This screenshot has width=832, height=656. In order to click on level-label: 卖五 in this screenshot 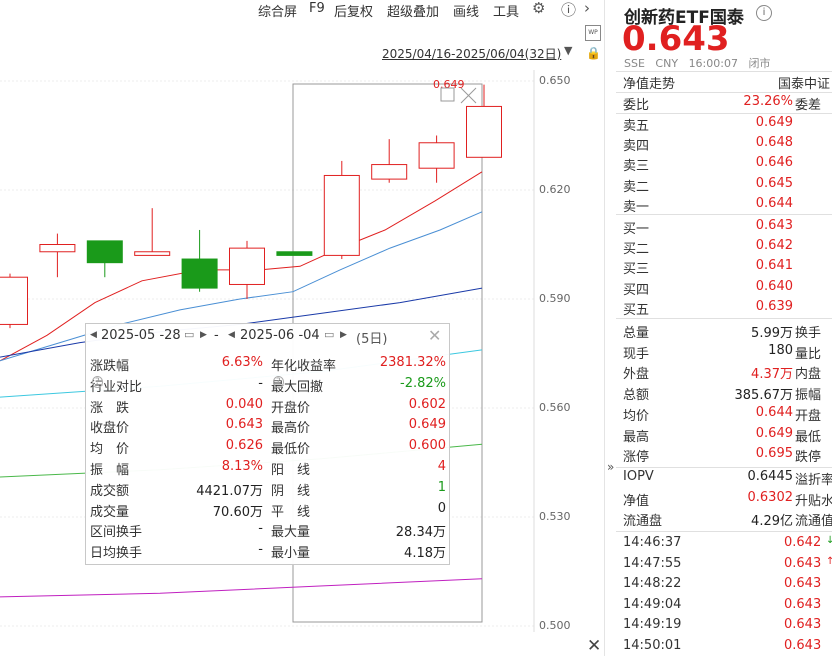, I will do `click(636, 126)`.